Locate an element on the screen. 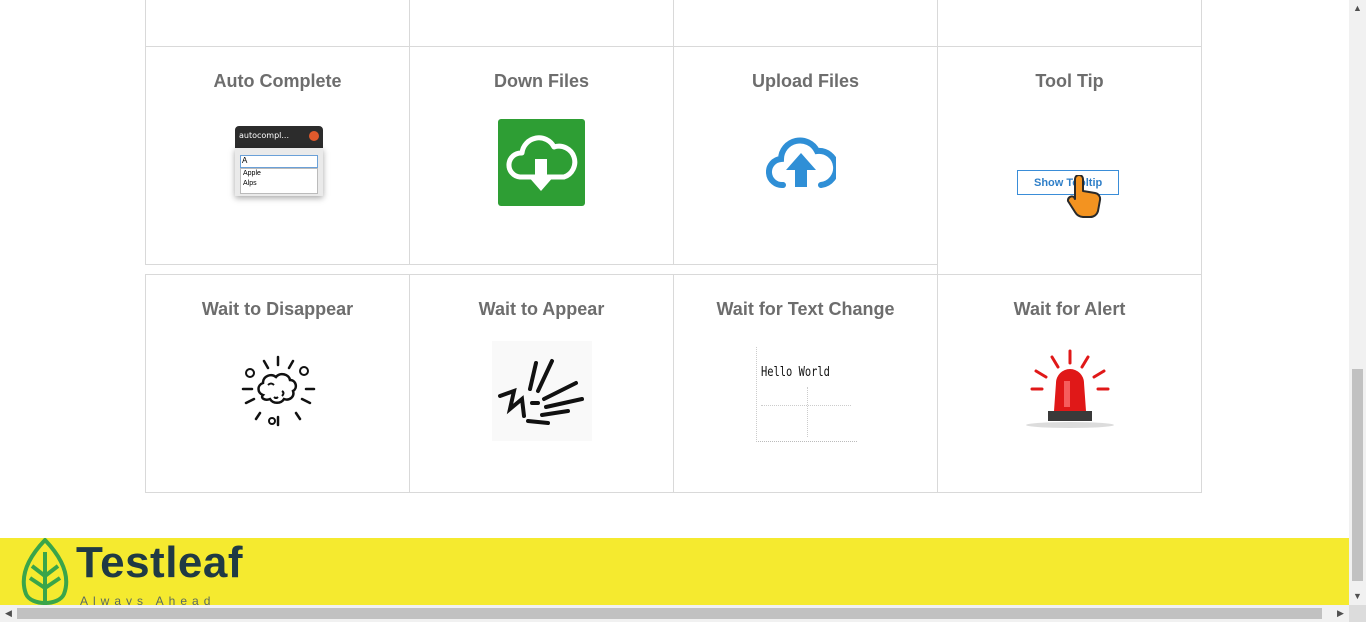  card-title: Wait to Appear is located at coordinates (541, 309).